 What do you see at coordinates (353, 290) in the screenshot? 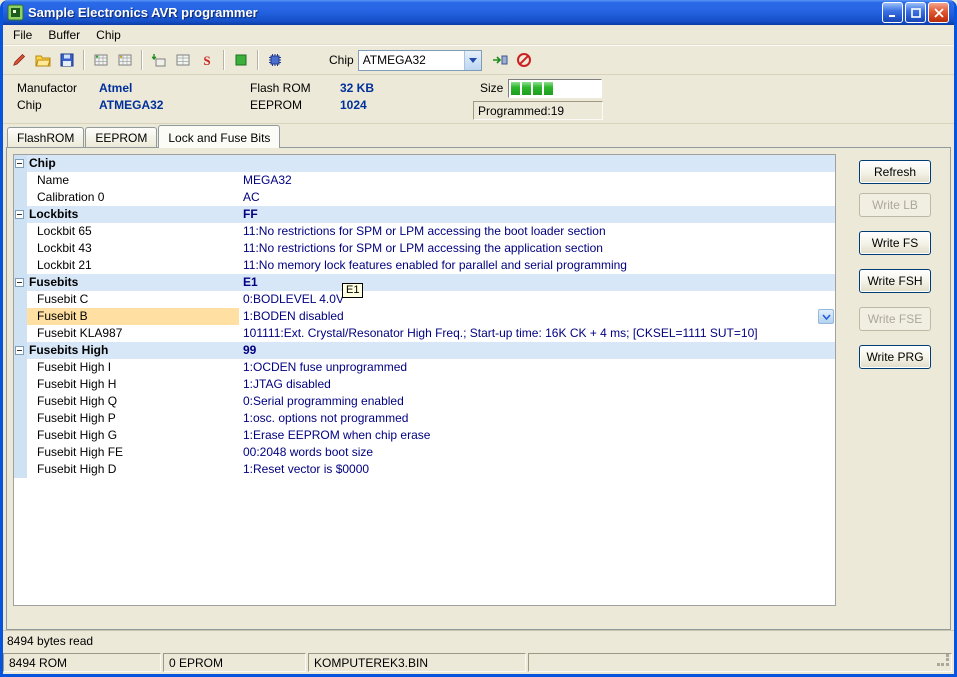
I see `value-tooltip: E1` at bounding box center [353, 290].